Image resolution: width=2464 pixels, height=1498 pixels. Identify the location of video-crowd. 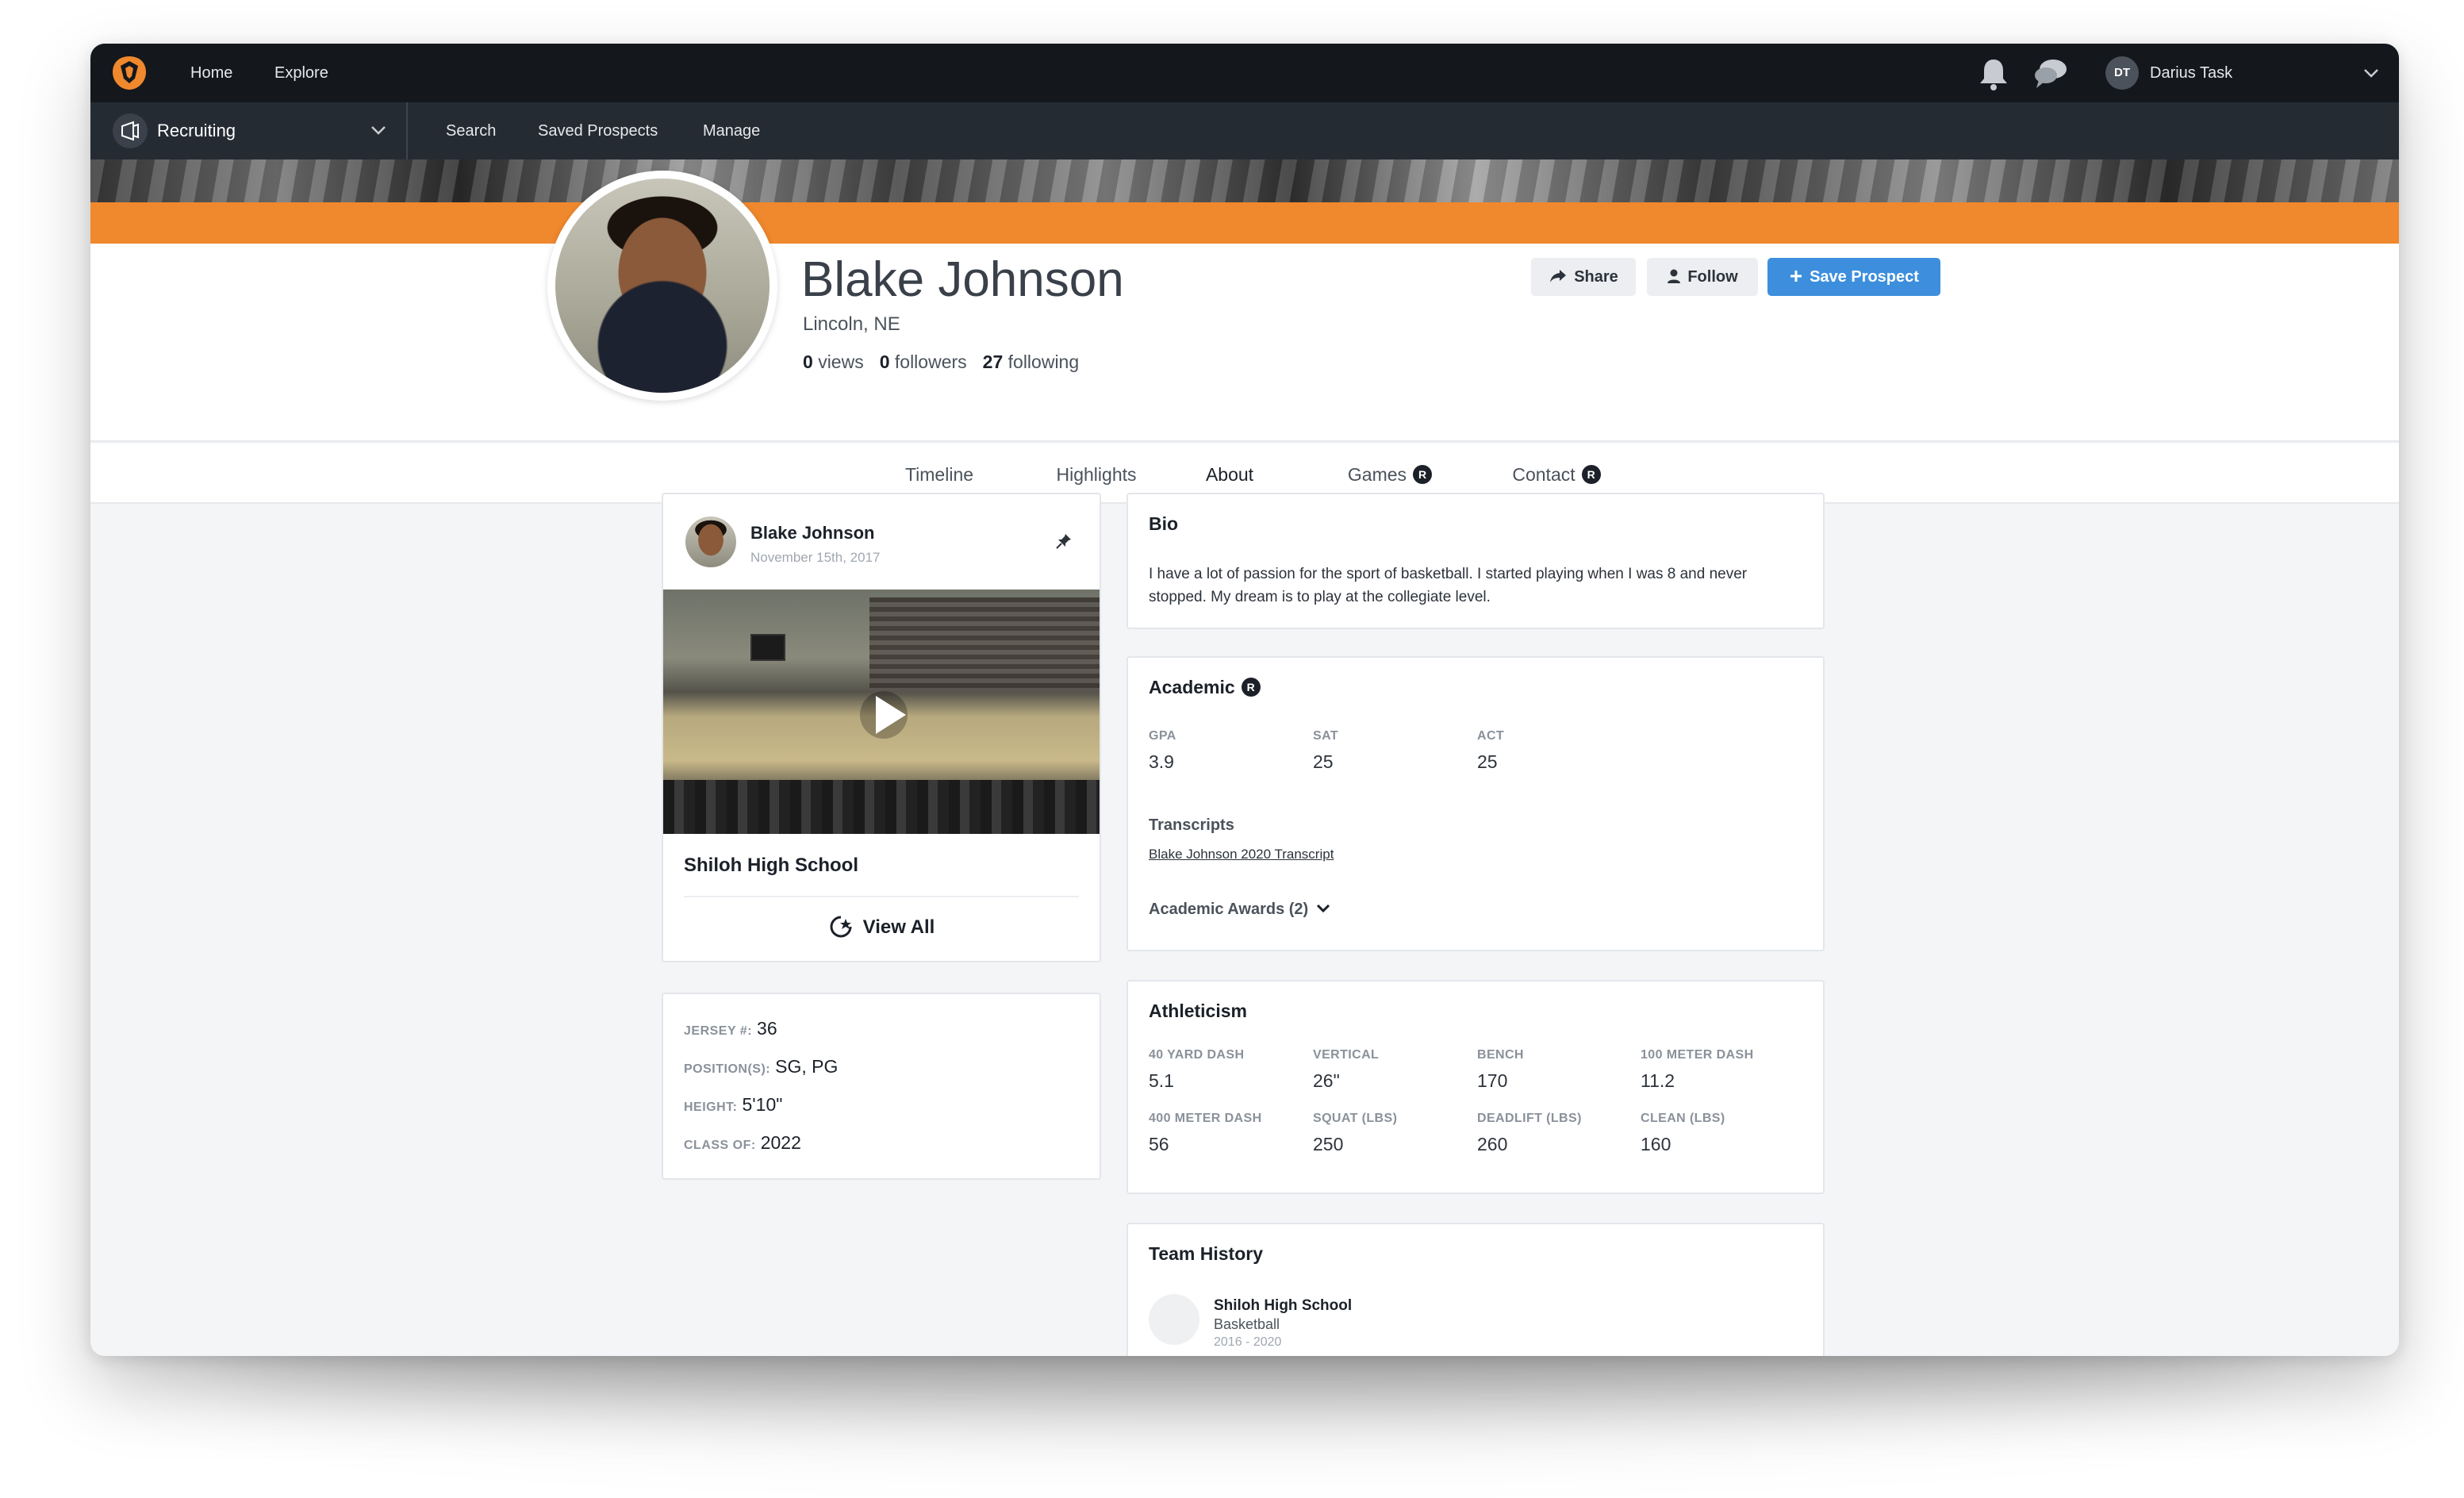
(881, 807).